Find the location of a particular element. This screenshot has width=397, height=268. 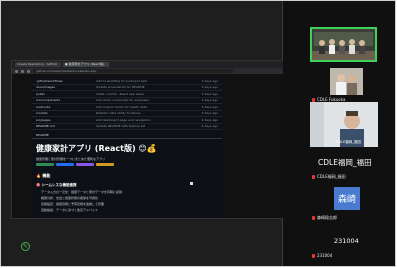

commit-message: Refactor date utility functions is located at coordinates (118, 113).